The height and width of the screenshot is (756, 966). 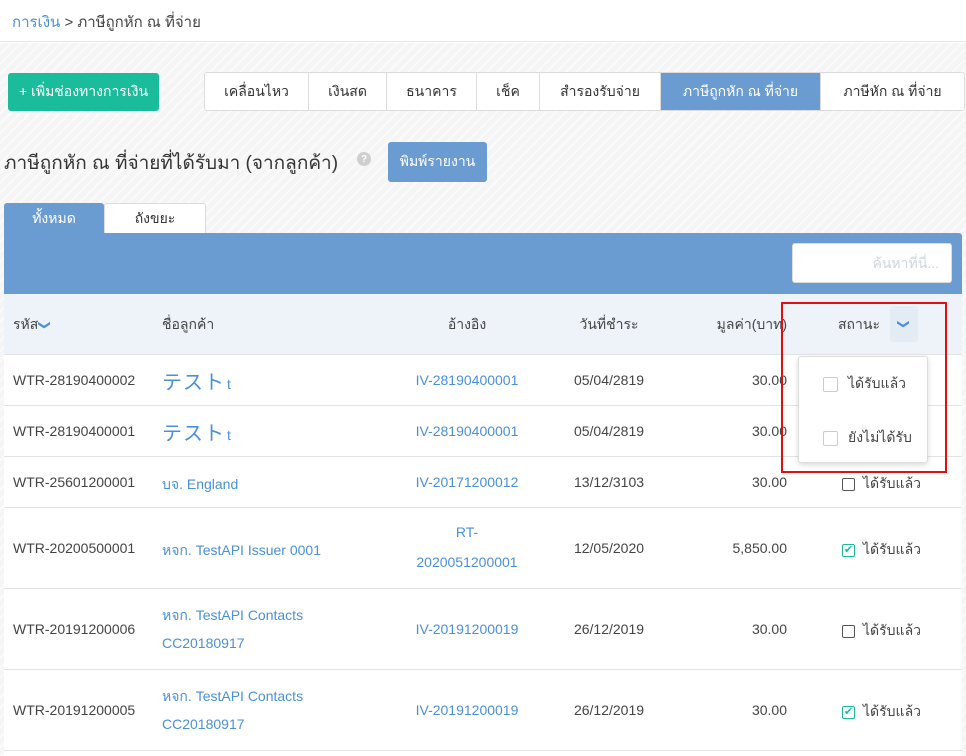 What do you see at coordinates (760, 548) in the screenshot?
I see `row-amount: 5,850.00` at bounding box center [760, 548].